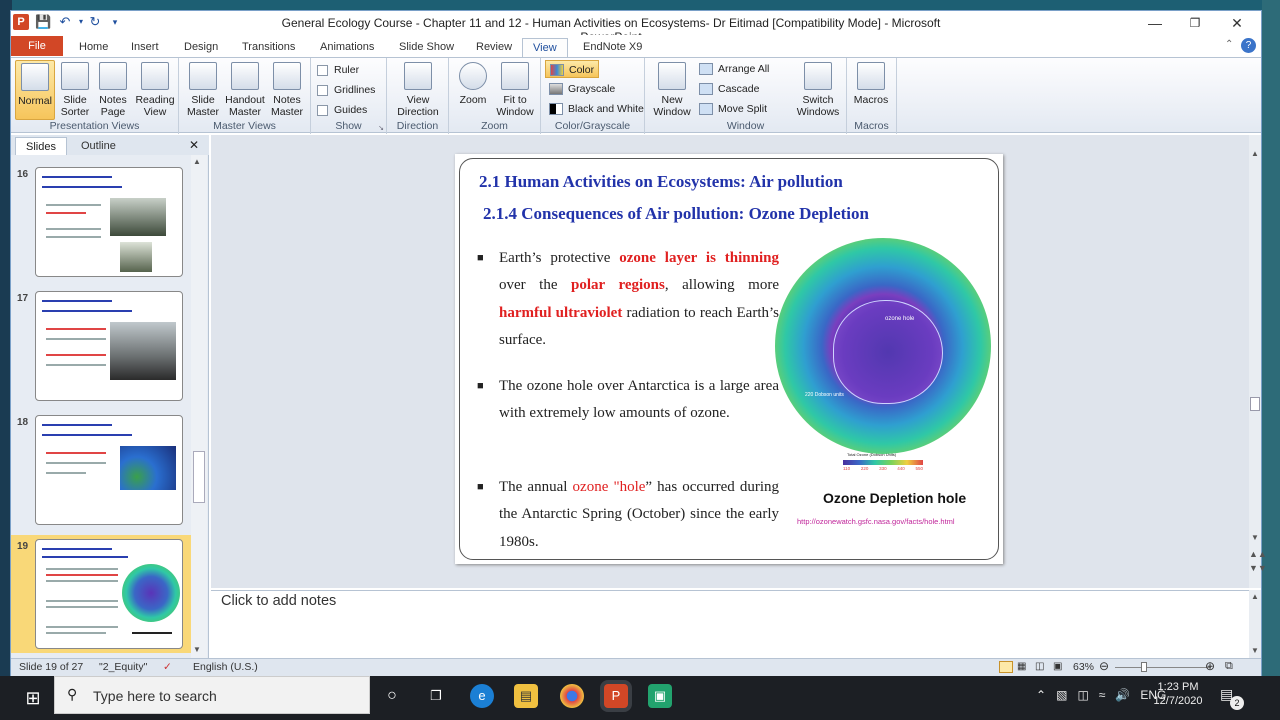 The image size is (1280, 720). What do you see at coordinates (660, 696) in the screenshot?
I see `green-app-icon: ▣` at bounding box center [660, 696].